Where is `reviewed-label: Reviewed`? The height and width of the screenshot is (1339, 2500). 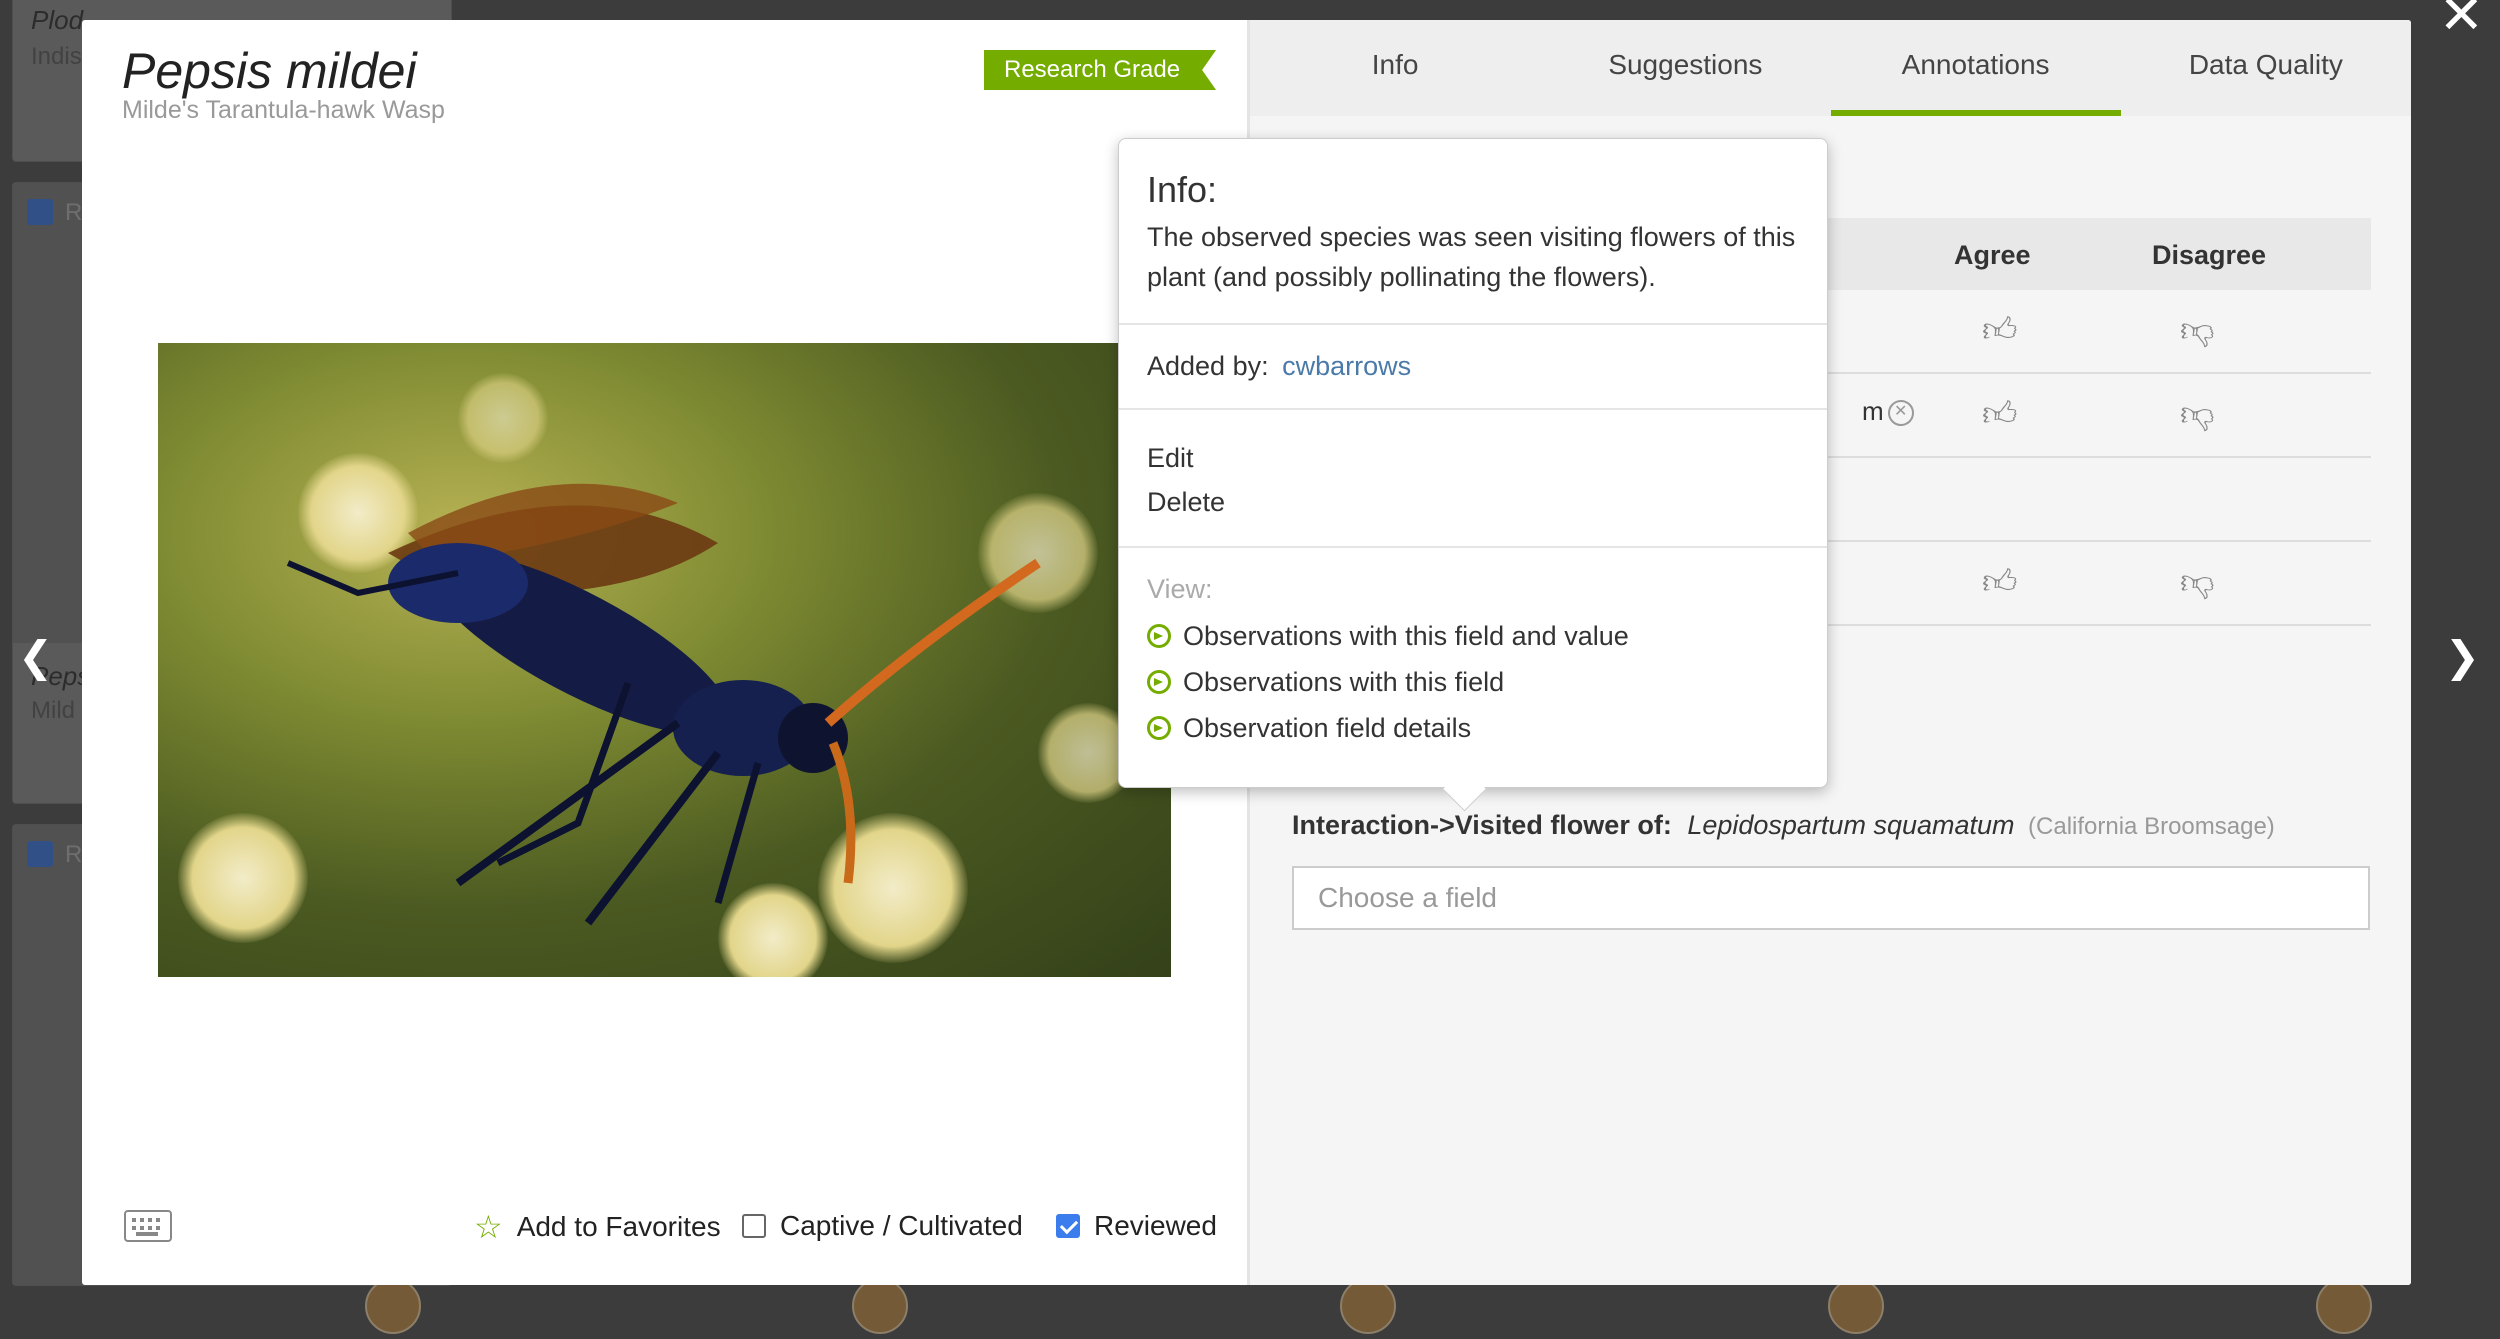 reviewed-label: Reviewed is located at coordinates (1155, 1225).